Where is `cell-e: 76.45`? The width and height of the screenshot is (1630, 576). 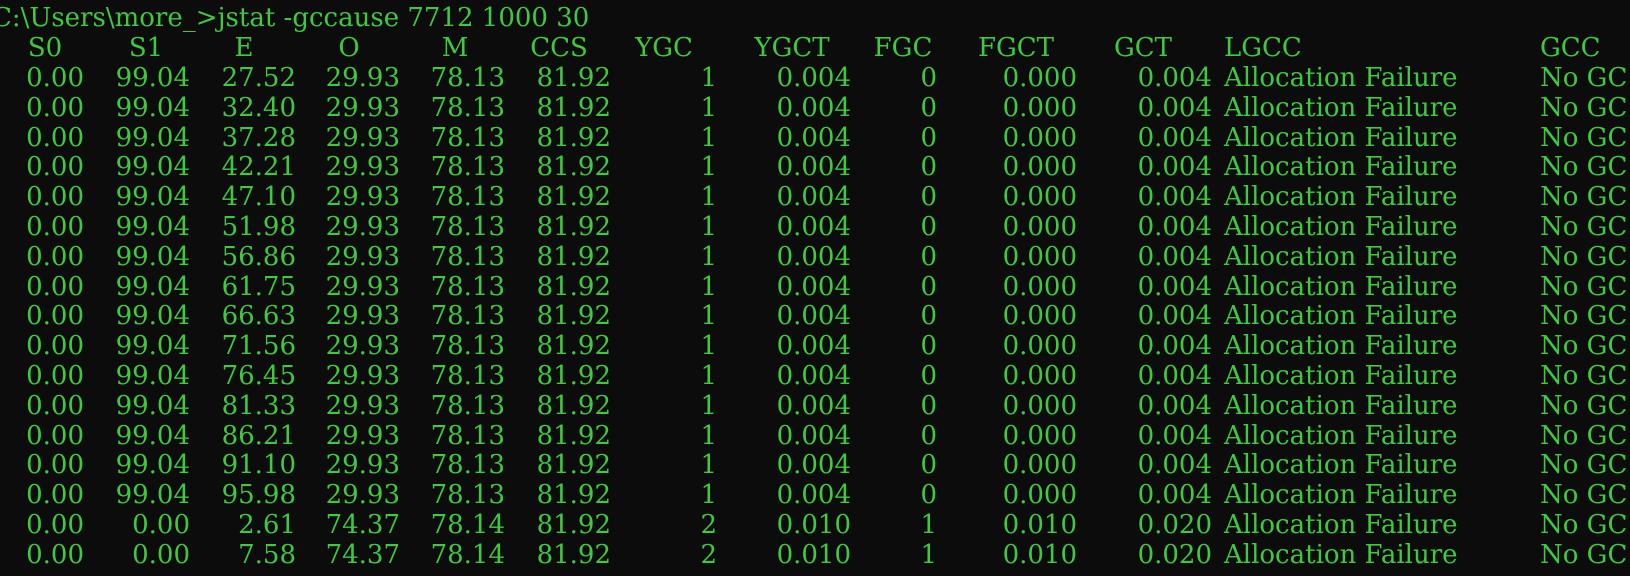 cell-e: 76.45 is located at coordinates (258, 376).